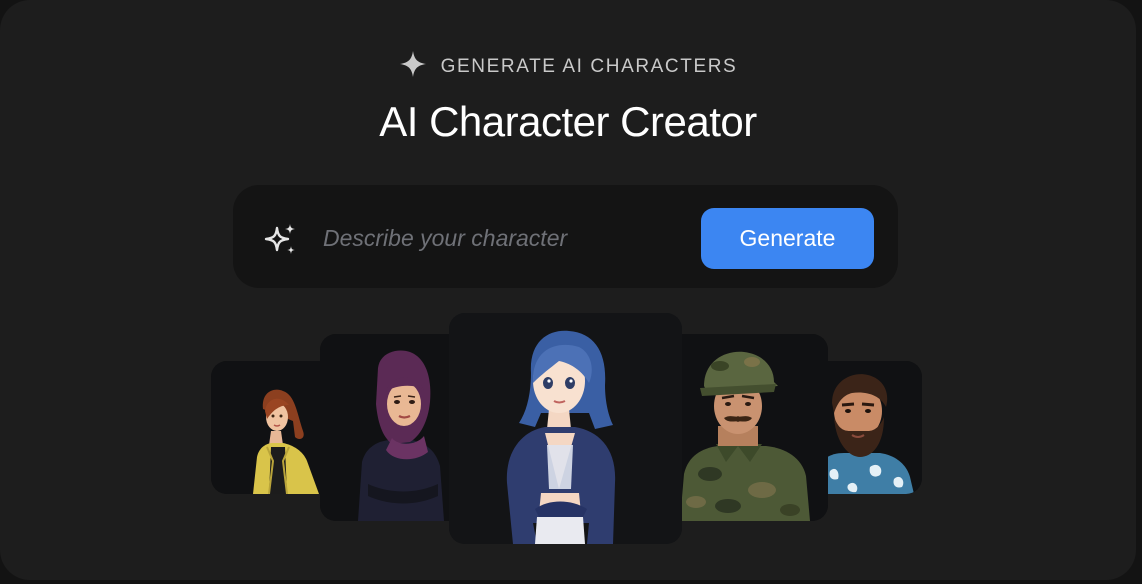 The image size is (1142, 584). What do you see at coordinates (787, 238) in the screenshot?
I see `generate-button: Generate` at bounding box center [787, 238].